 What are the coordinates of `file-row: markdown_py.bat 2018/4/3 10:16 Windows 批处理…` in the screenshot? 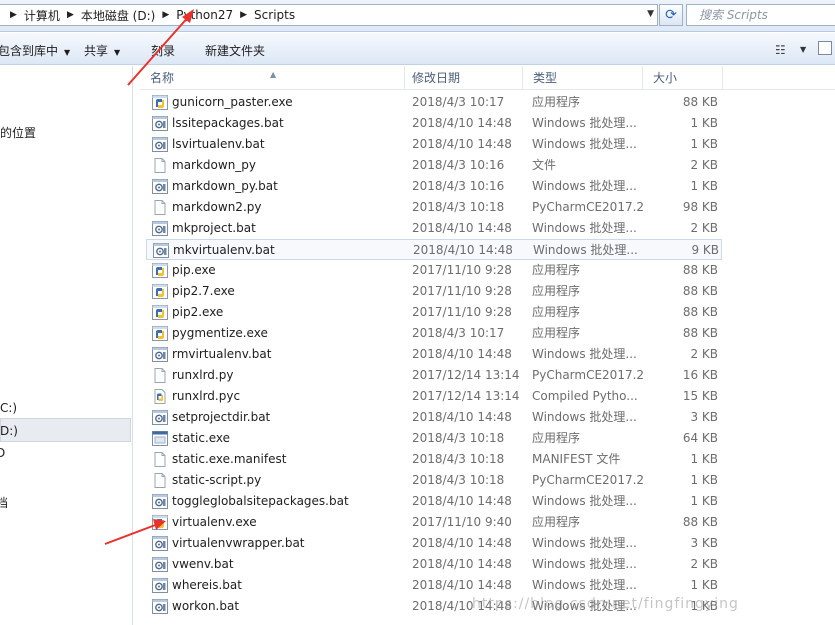 It's located at (434, 186).